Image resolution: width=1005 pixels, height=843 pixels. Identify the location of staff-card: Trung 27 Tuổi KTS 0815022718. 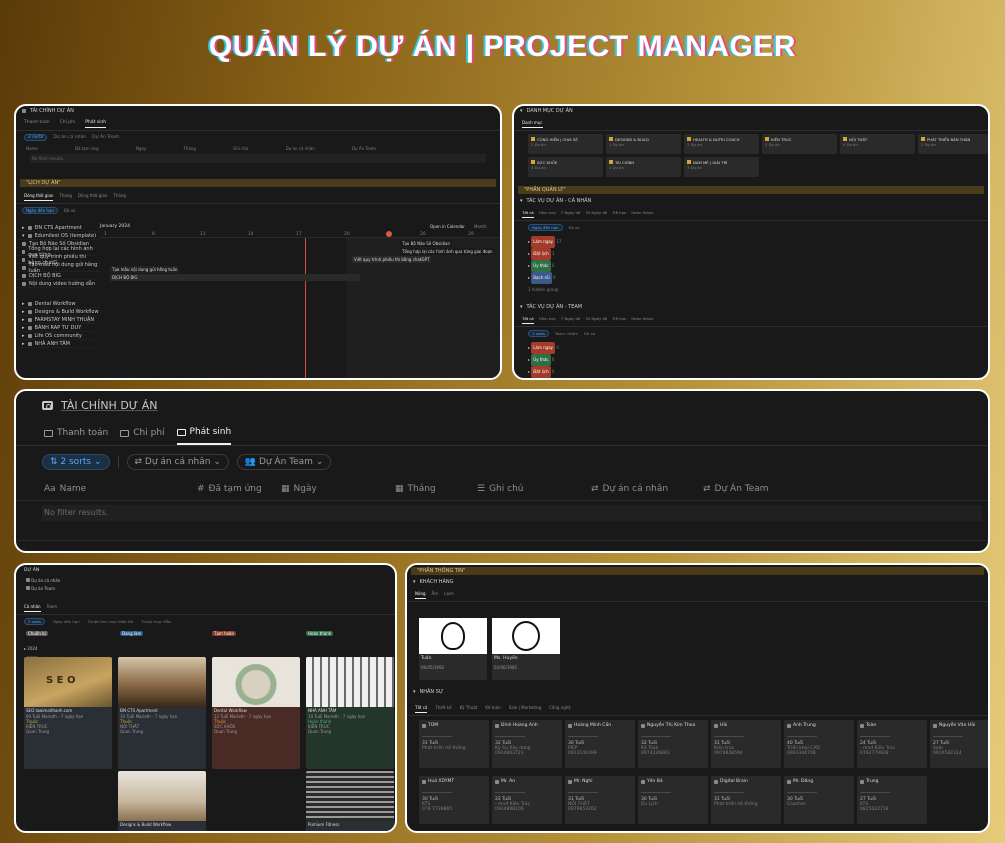
(892, 800).